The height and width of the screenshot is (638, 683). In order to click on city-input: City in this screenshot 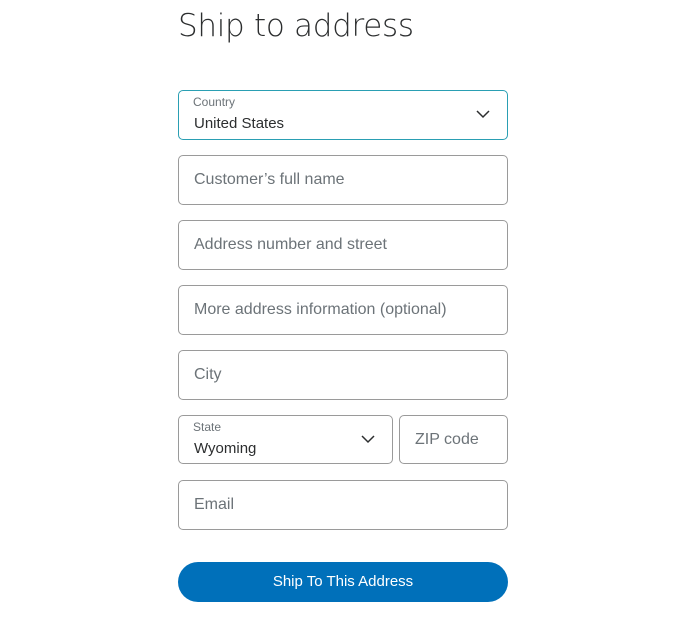, I will do `click(343, 375)`.